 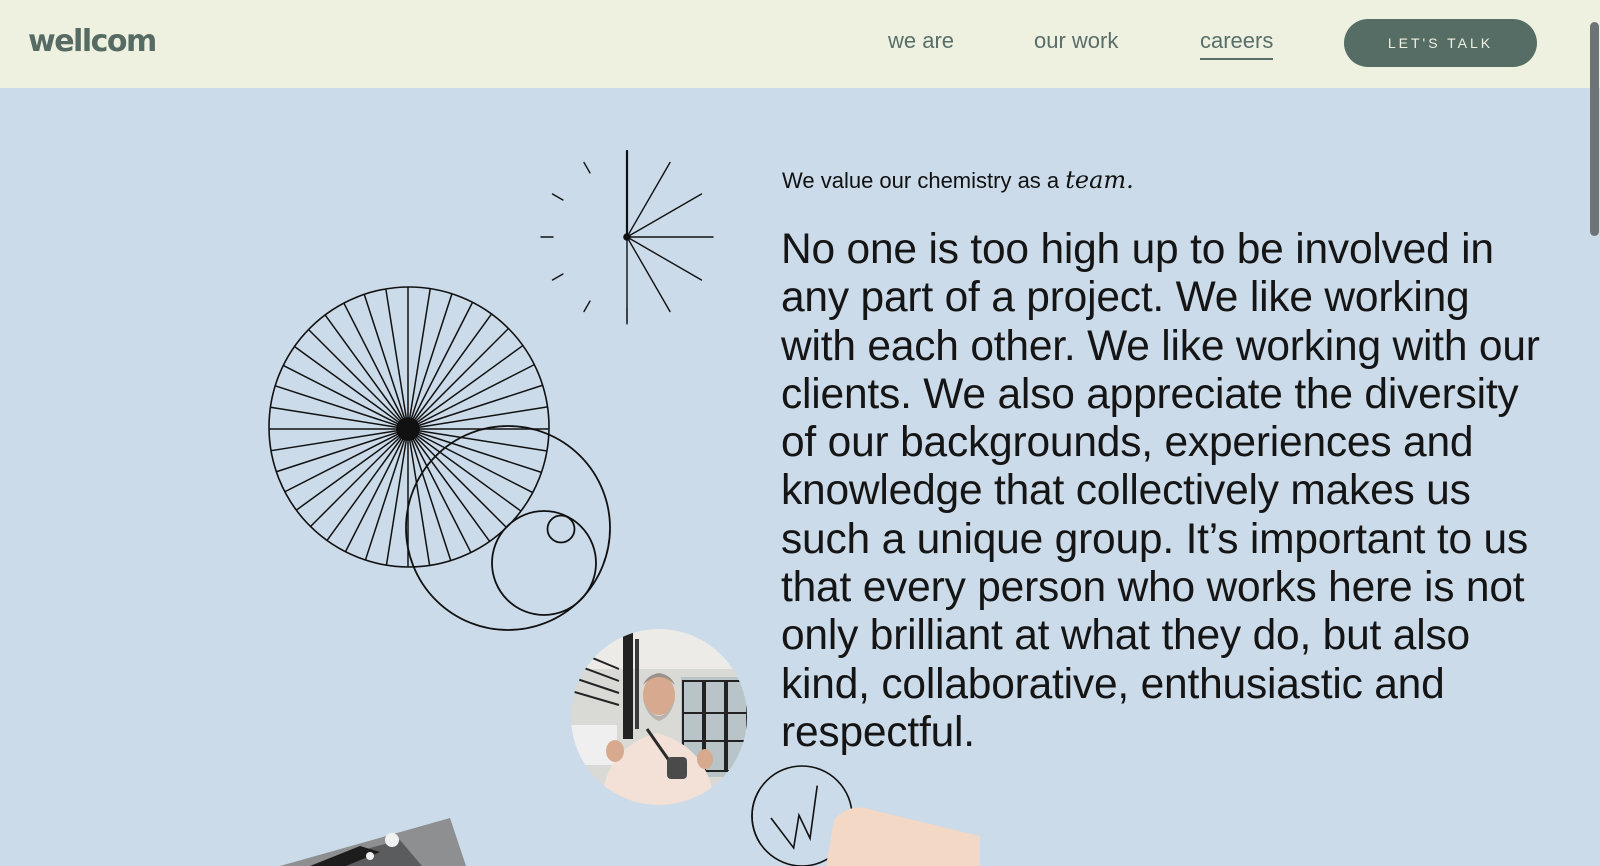 I want to click on team-member-photo, so click(x=659, y=717).